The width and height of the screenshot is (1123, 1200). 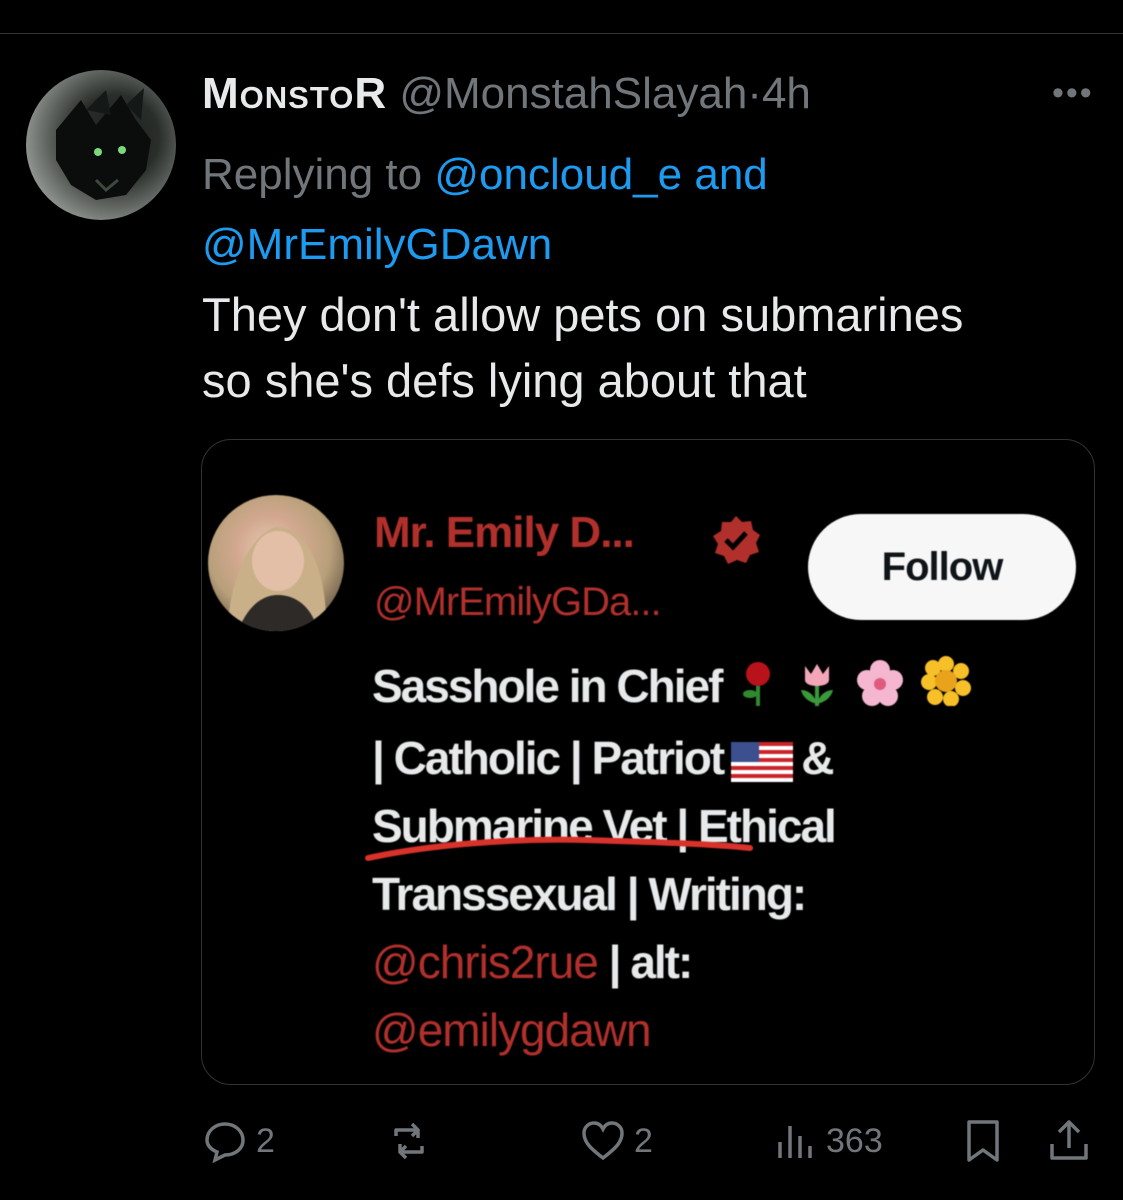 What do you see at coordinates (854, 1140) in the screenshot?
I see `views-count: 363` at bounding box center [854, 1140].